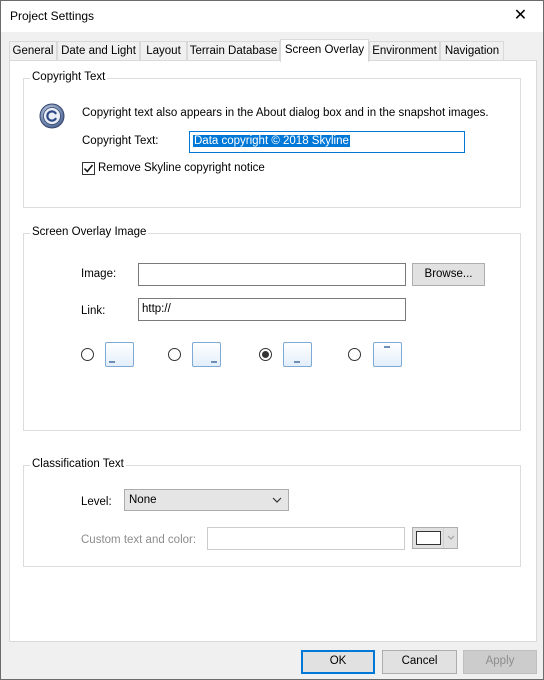 The width and height of the screenshot is (544, 680). What do you see at coordinates (272, 16) in the screenshot?
I see `title-bar: Project Settings ✕` at bounding box center [272, 16].